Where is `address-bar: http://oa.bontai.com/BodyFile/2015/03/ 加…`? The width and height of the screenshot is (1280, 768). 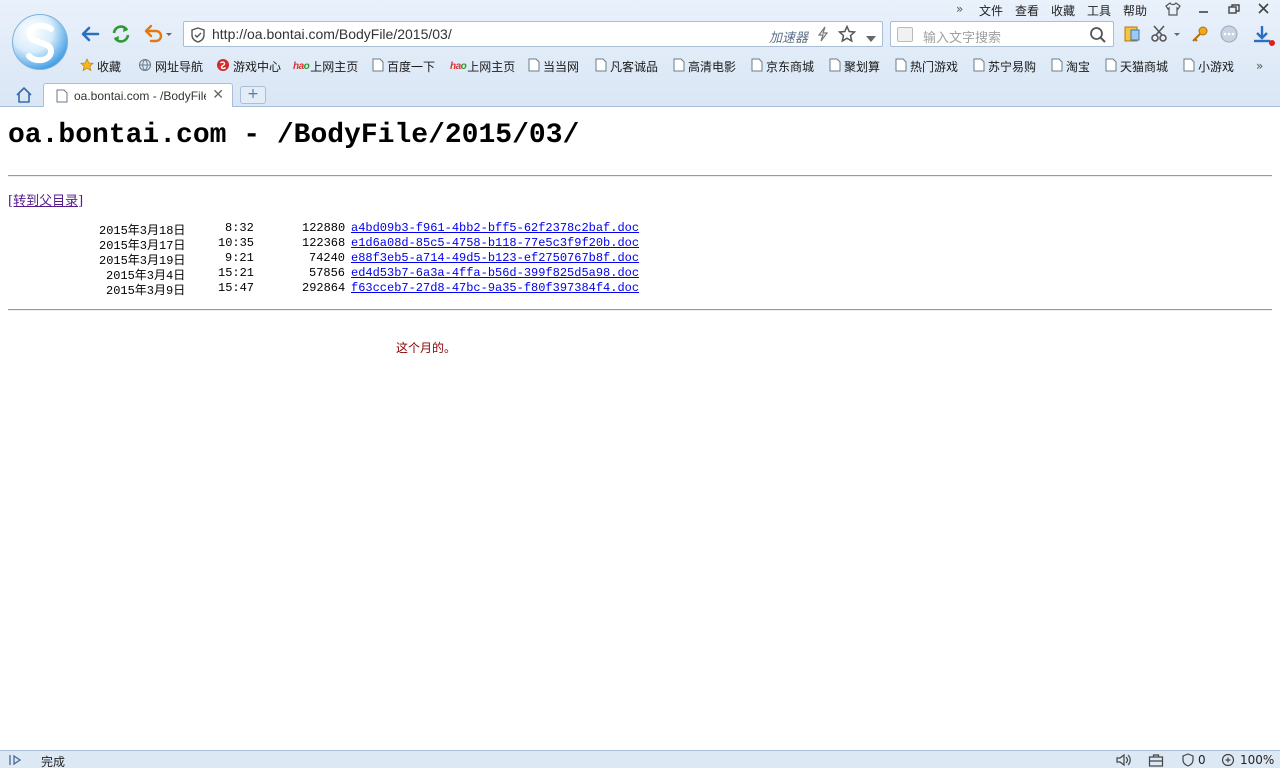
address-bar: http://oa.bontai.com/BodyFile/2015/03/ 加… is located at coordinates (533, 34).